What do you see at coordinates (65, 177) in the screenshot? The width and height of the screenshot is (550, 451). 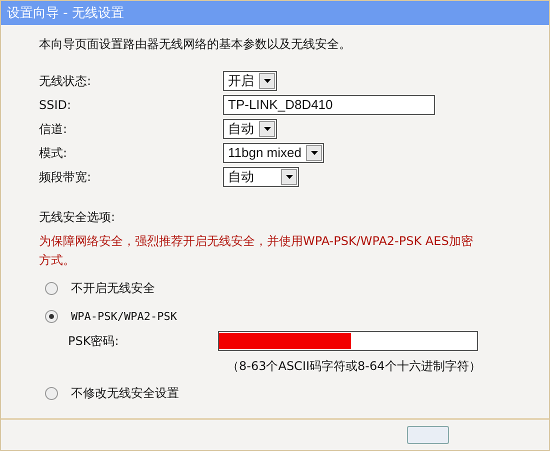 I see `field-label: 频段带宽:` at bounding box center [65, 177].